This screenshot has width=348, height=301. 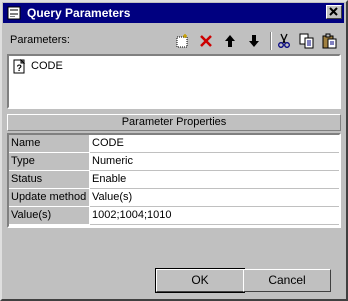 What do you see at coordinates (49, 198) in the screenshot?
I see `property-name: Update method` at bounding box center [49, 198].